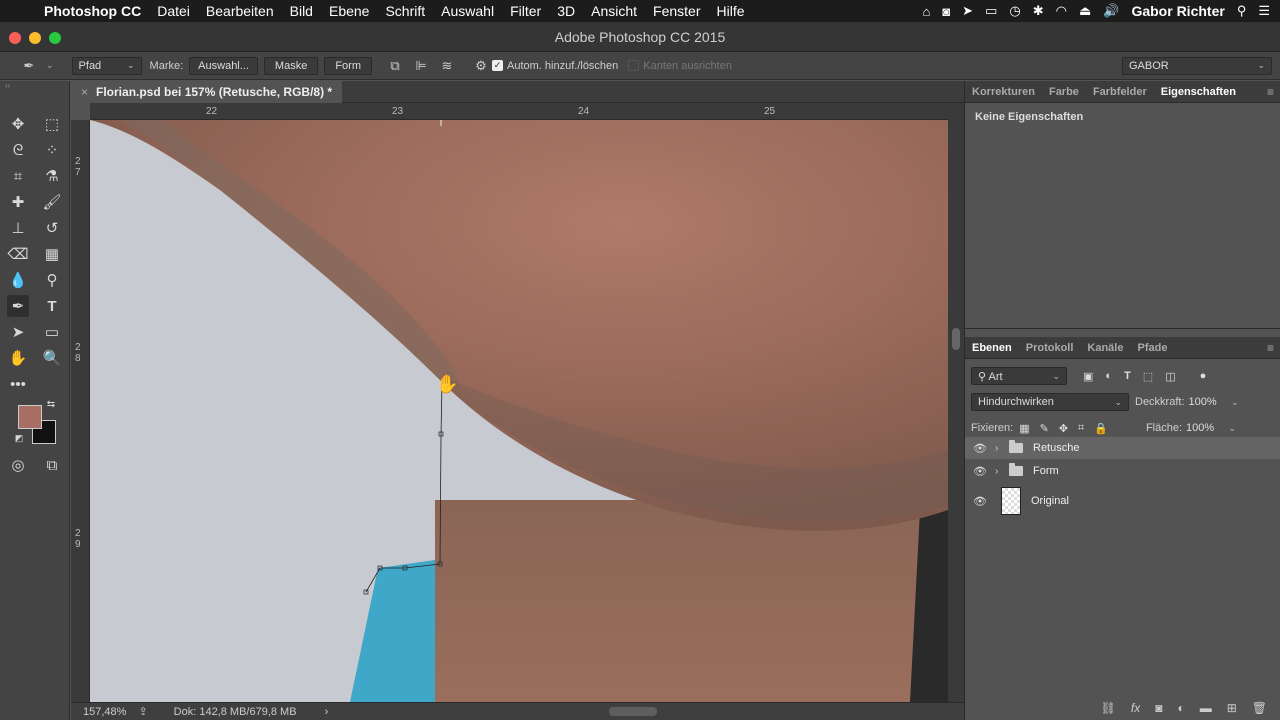  Describe the element at coordinates (1046, 471) in the screenshot. I see `layer-name: Form` at that location.